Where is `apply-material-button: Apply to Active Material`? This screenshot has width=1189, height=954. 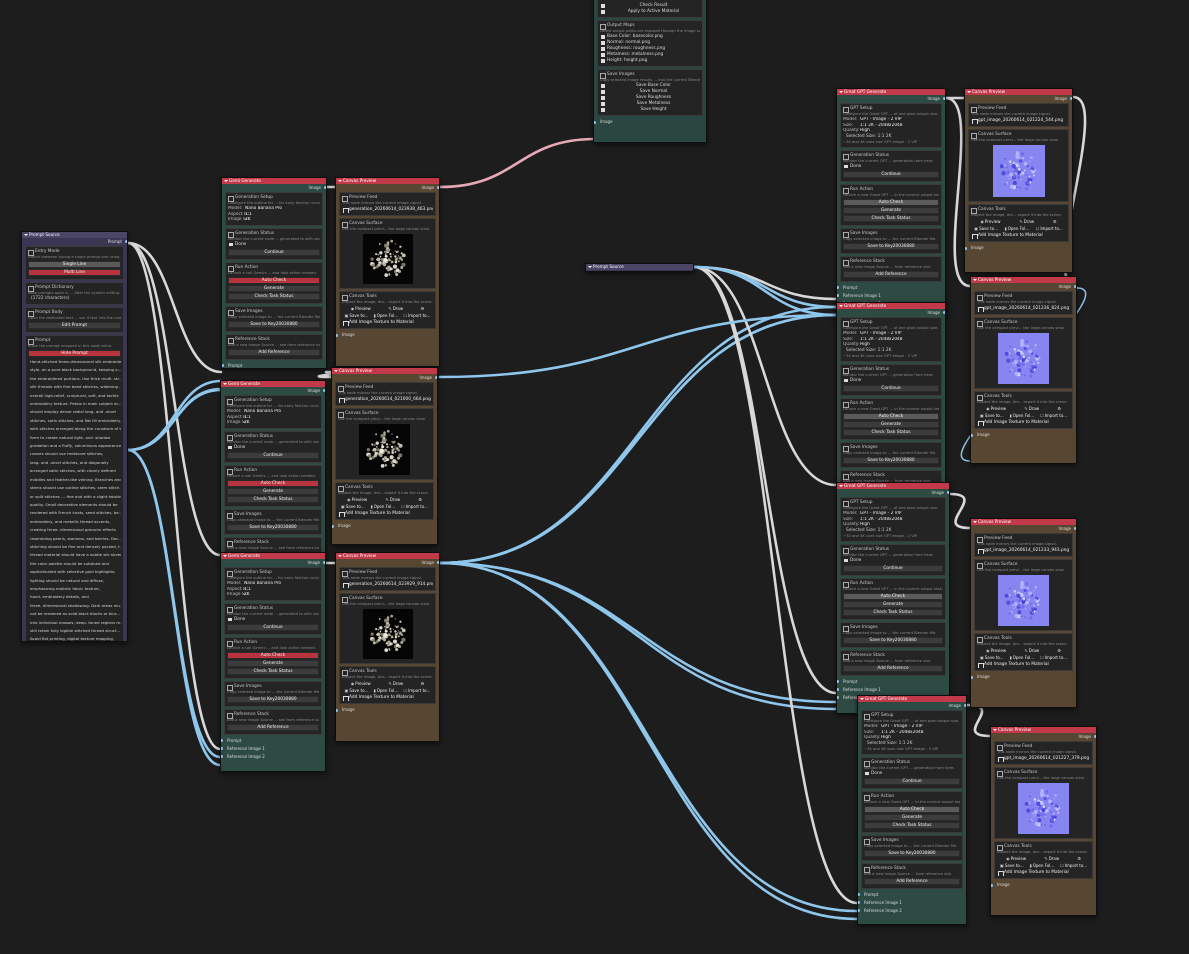
apply-material-button: Apply to Active Material is located at coordinates (650, 12).